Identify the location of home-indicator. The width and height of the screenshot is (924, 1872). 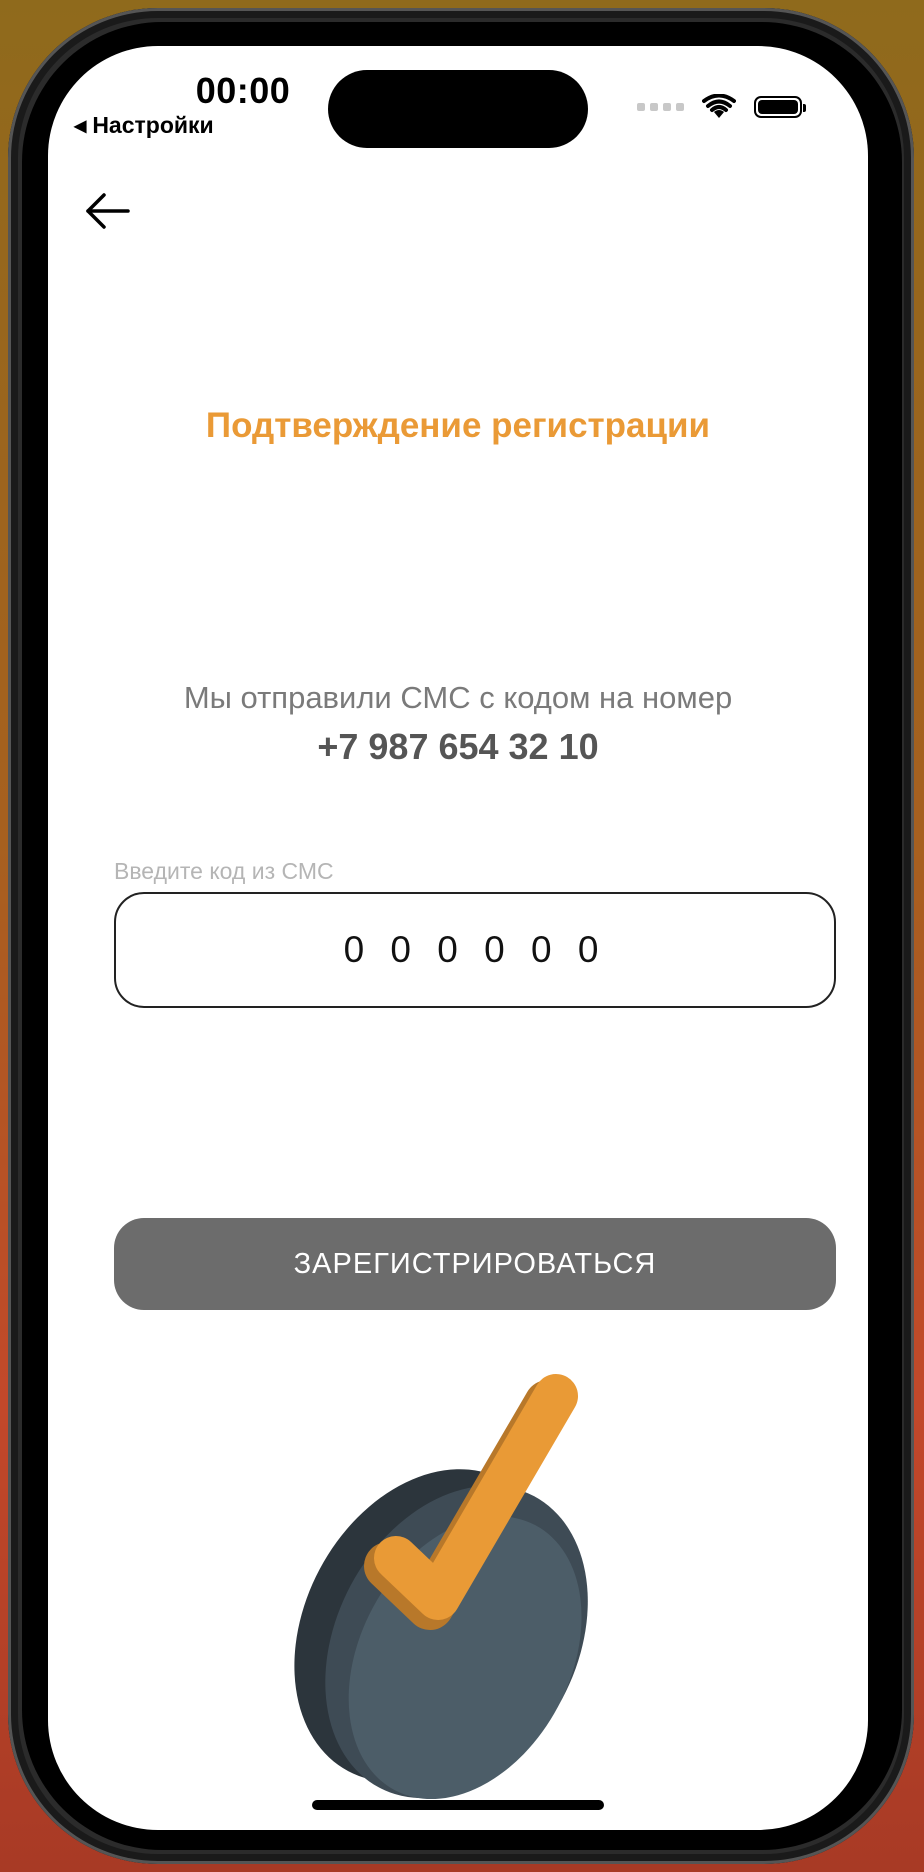
(458, 1805).